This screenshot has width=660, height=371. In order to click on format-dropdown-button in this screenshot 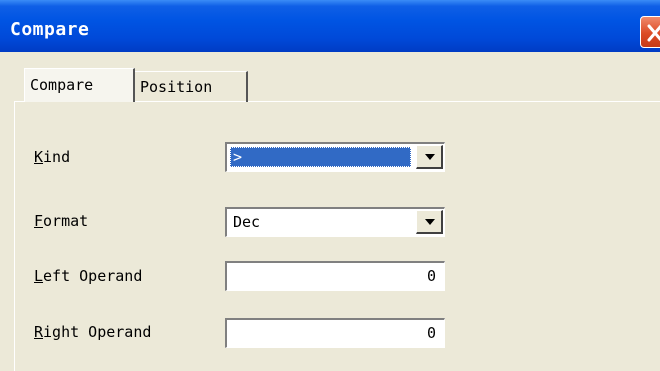, I will do `click(429, 222)`.